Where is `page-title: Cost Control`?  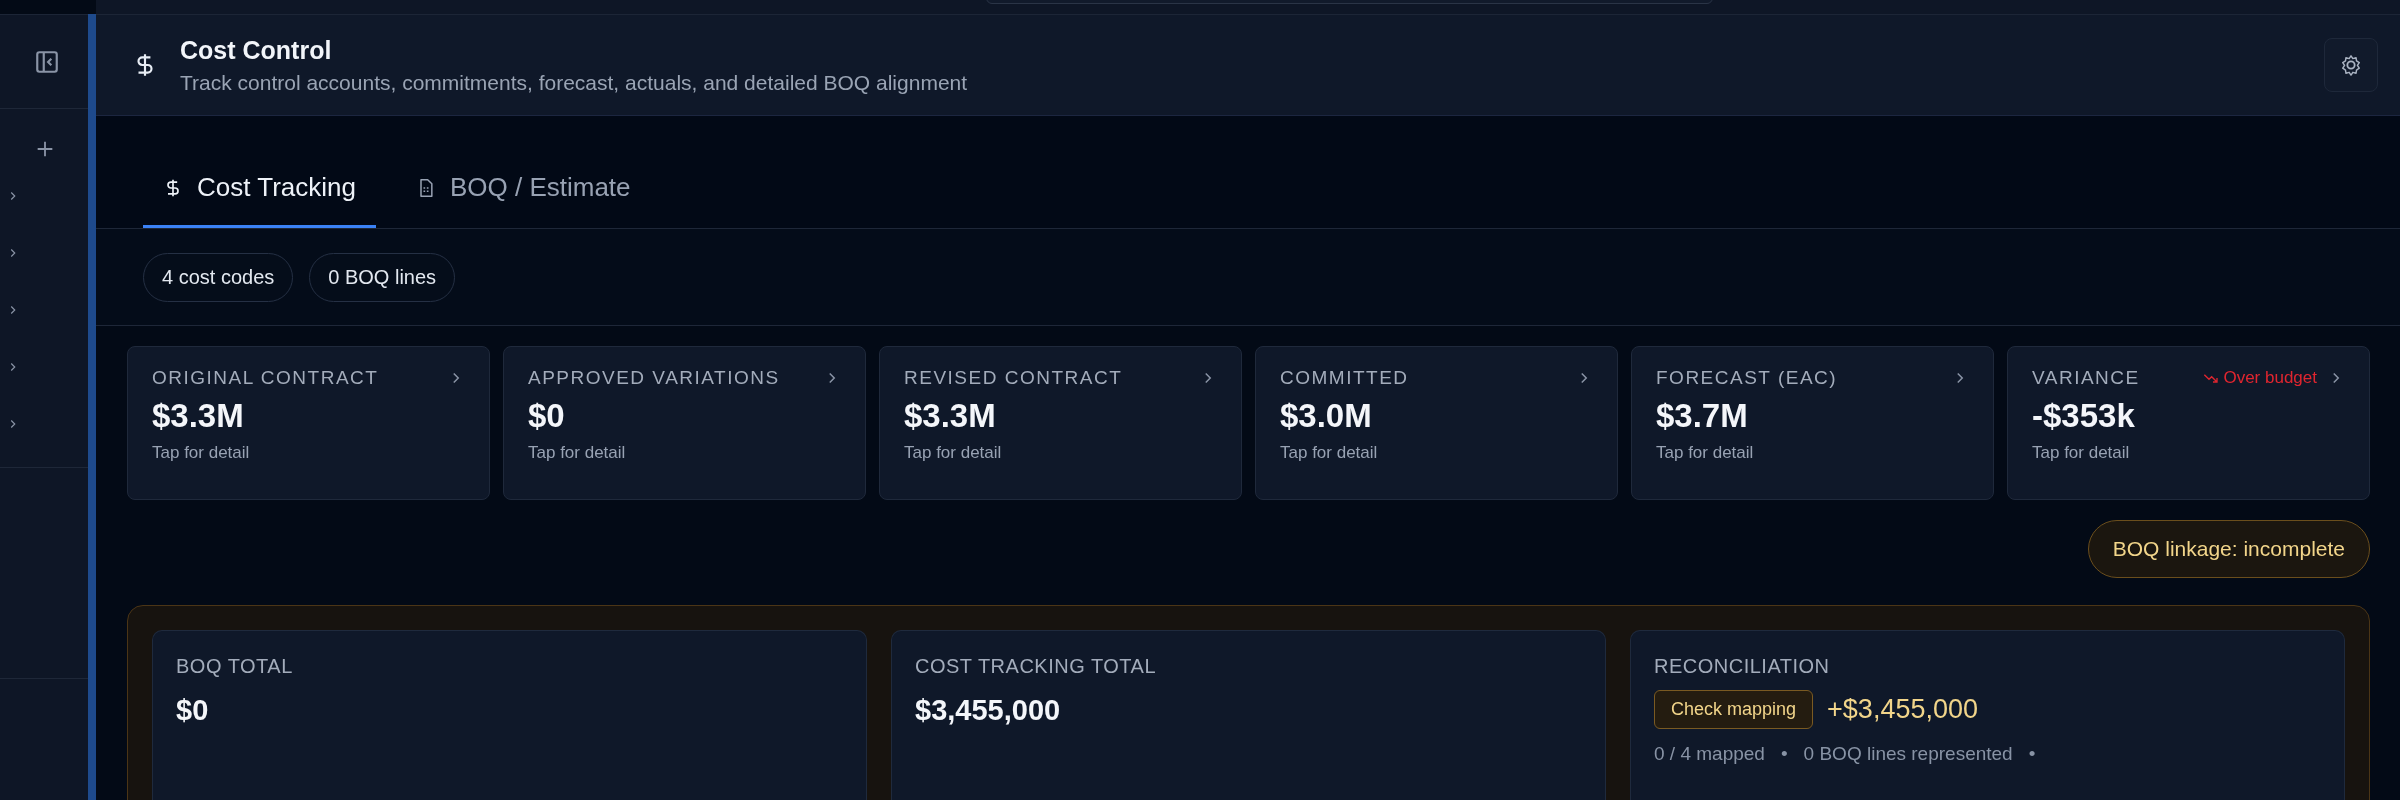 page-title: Cost Control is located at coordinates (256, 50).